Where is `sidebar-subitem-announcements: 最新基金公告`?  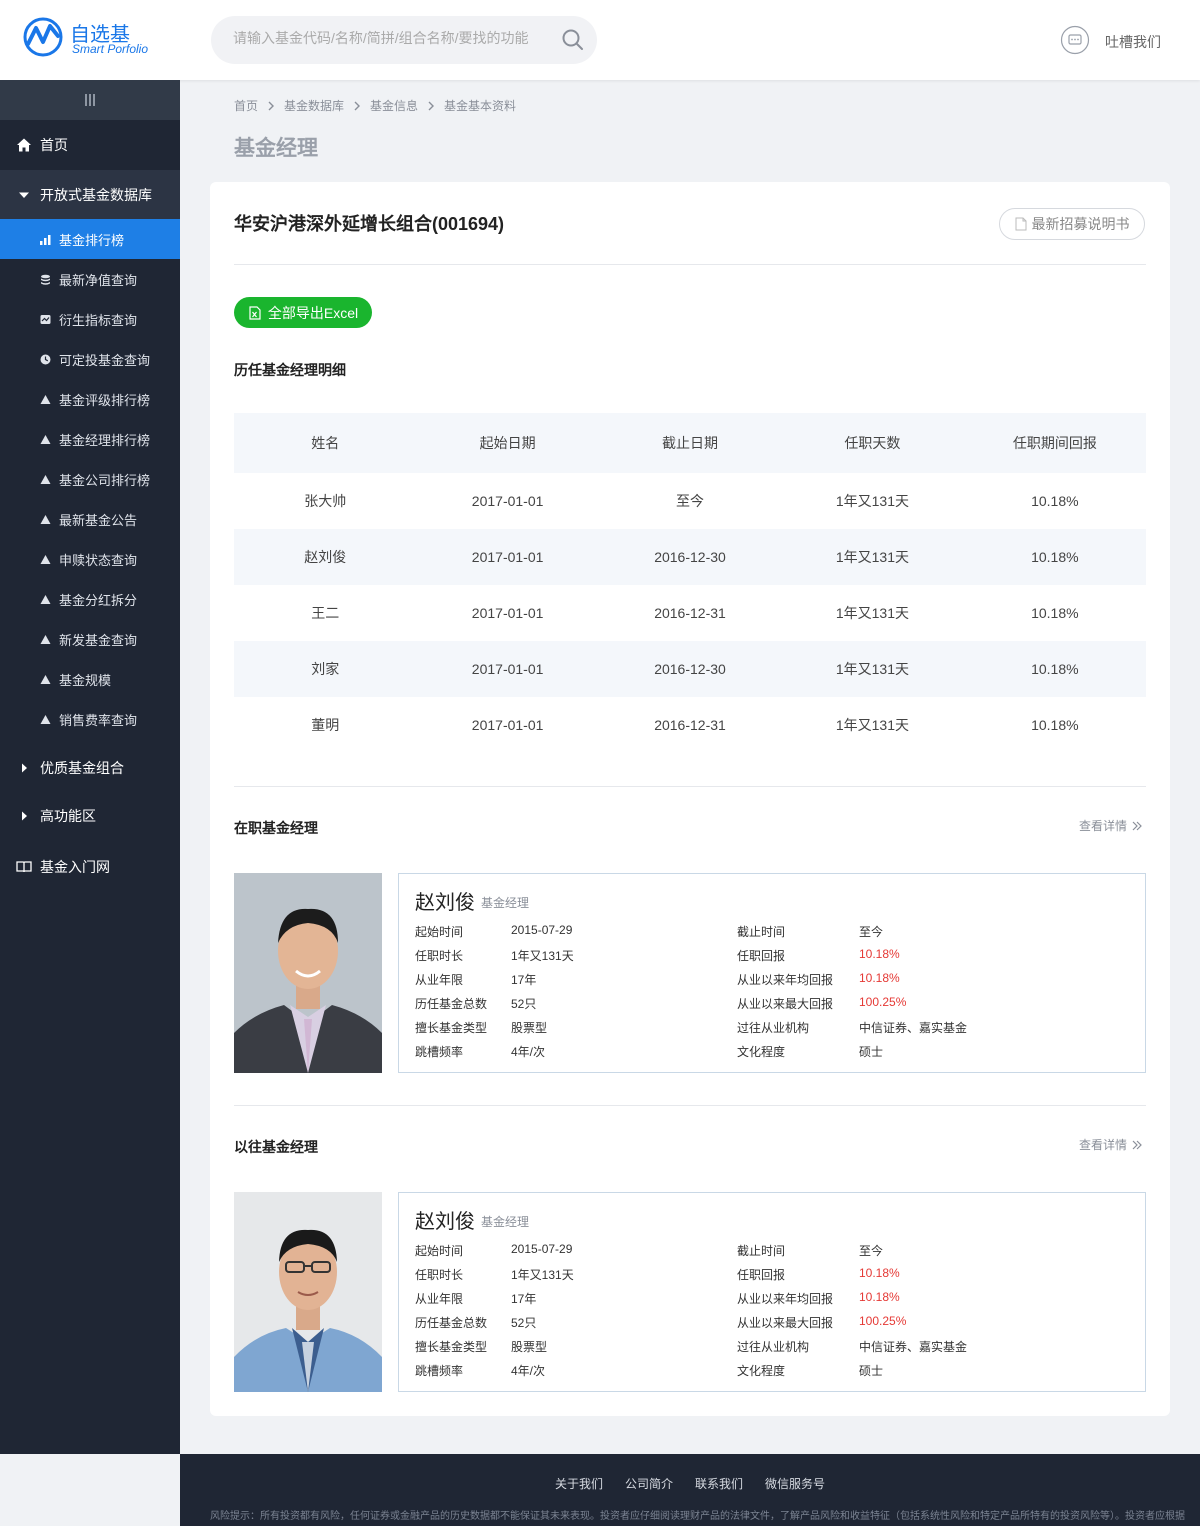 sidebar-subitem-announcements: 最新基金公告 is located at coordinates (90, 519).